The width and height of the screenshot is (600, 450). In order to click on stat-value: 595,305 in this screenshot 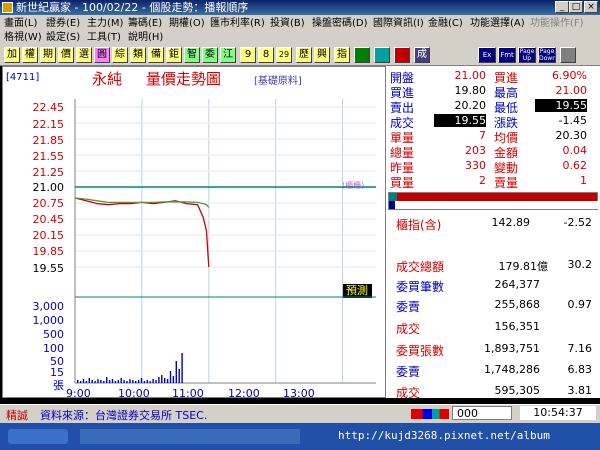, I will do `click(517, 390)`.